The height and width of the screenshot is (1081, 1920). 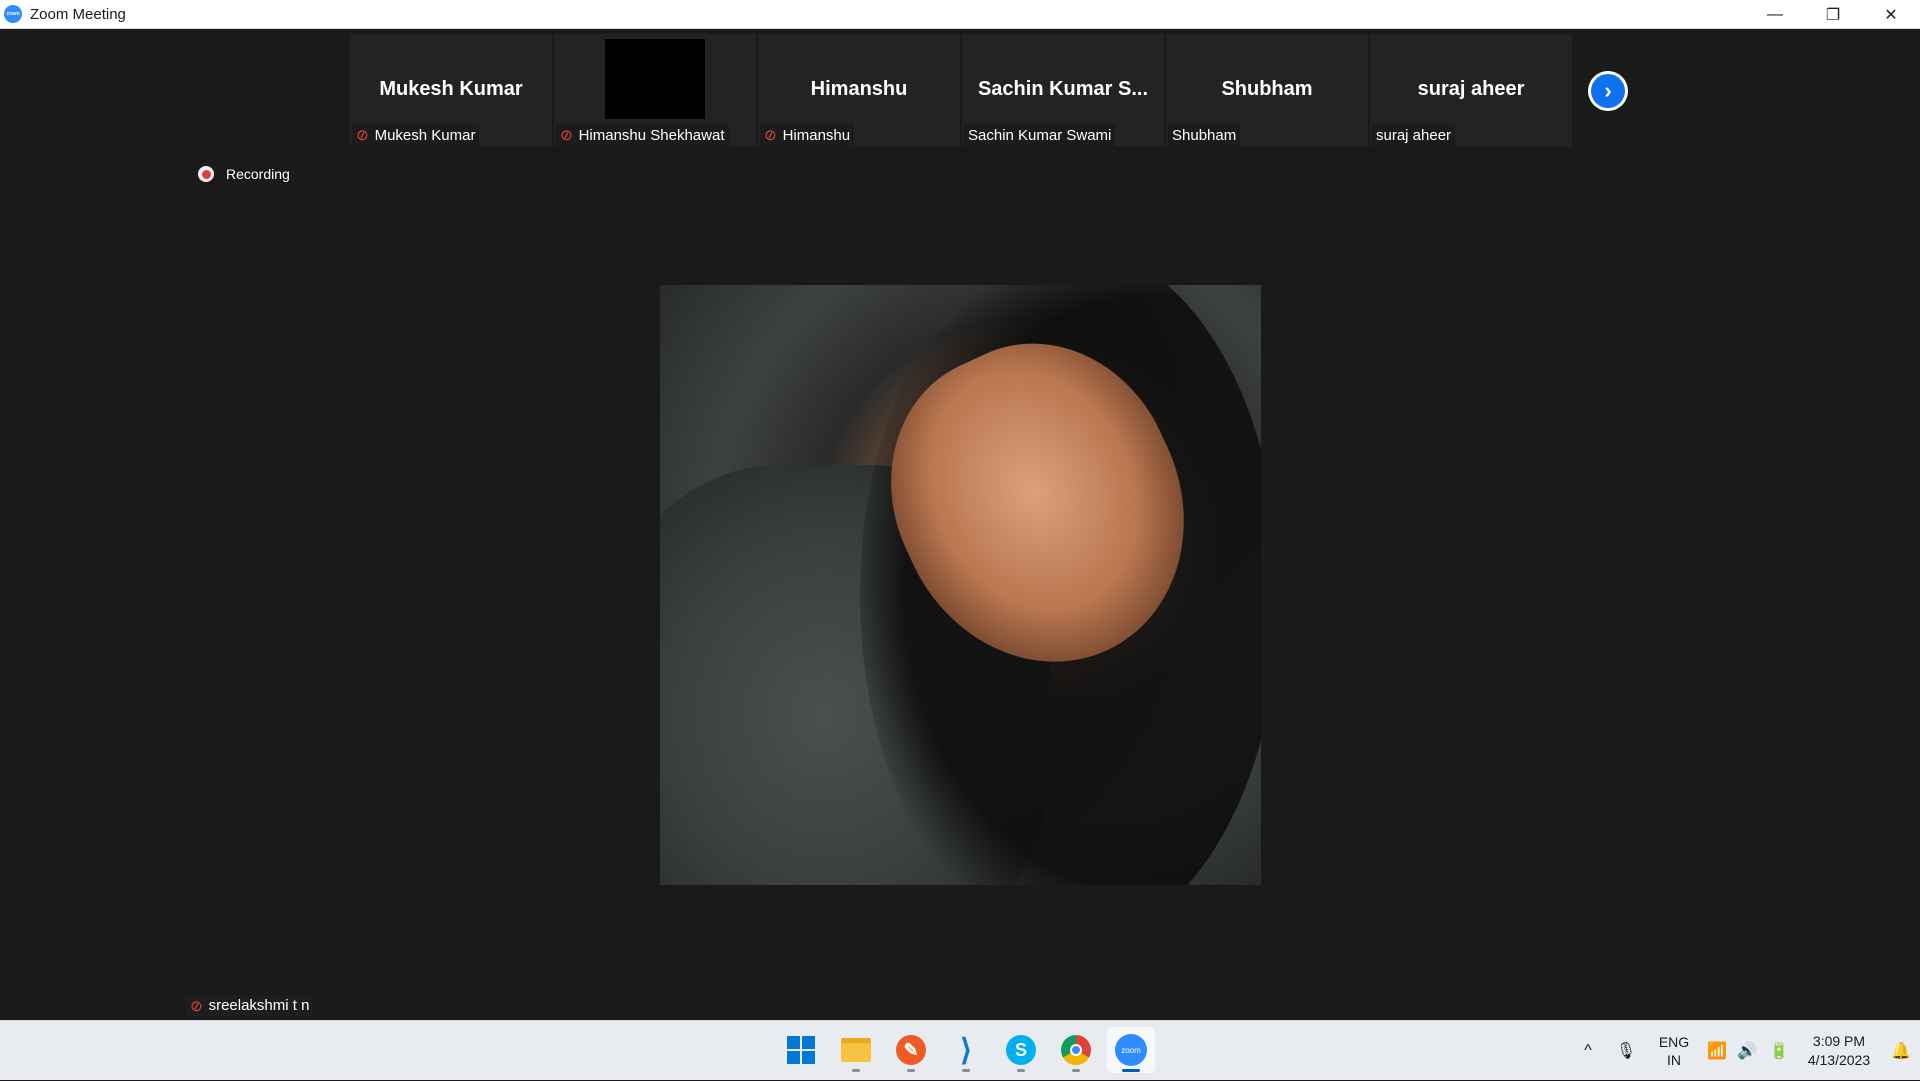 I want to click on participant-tile: Himanshu ⊘ Himanshu, so click(x=859, y=90).